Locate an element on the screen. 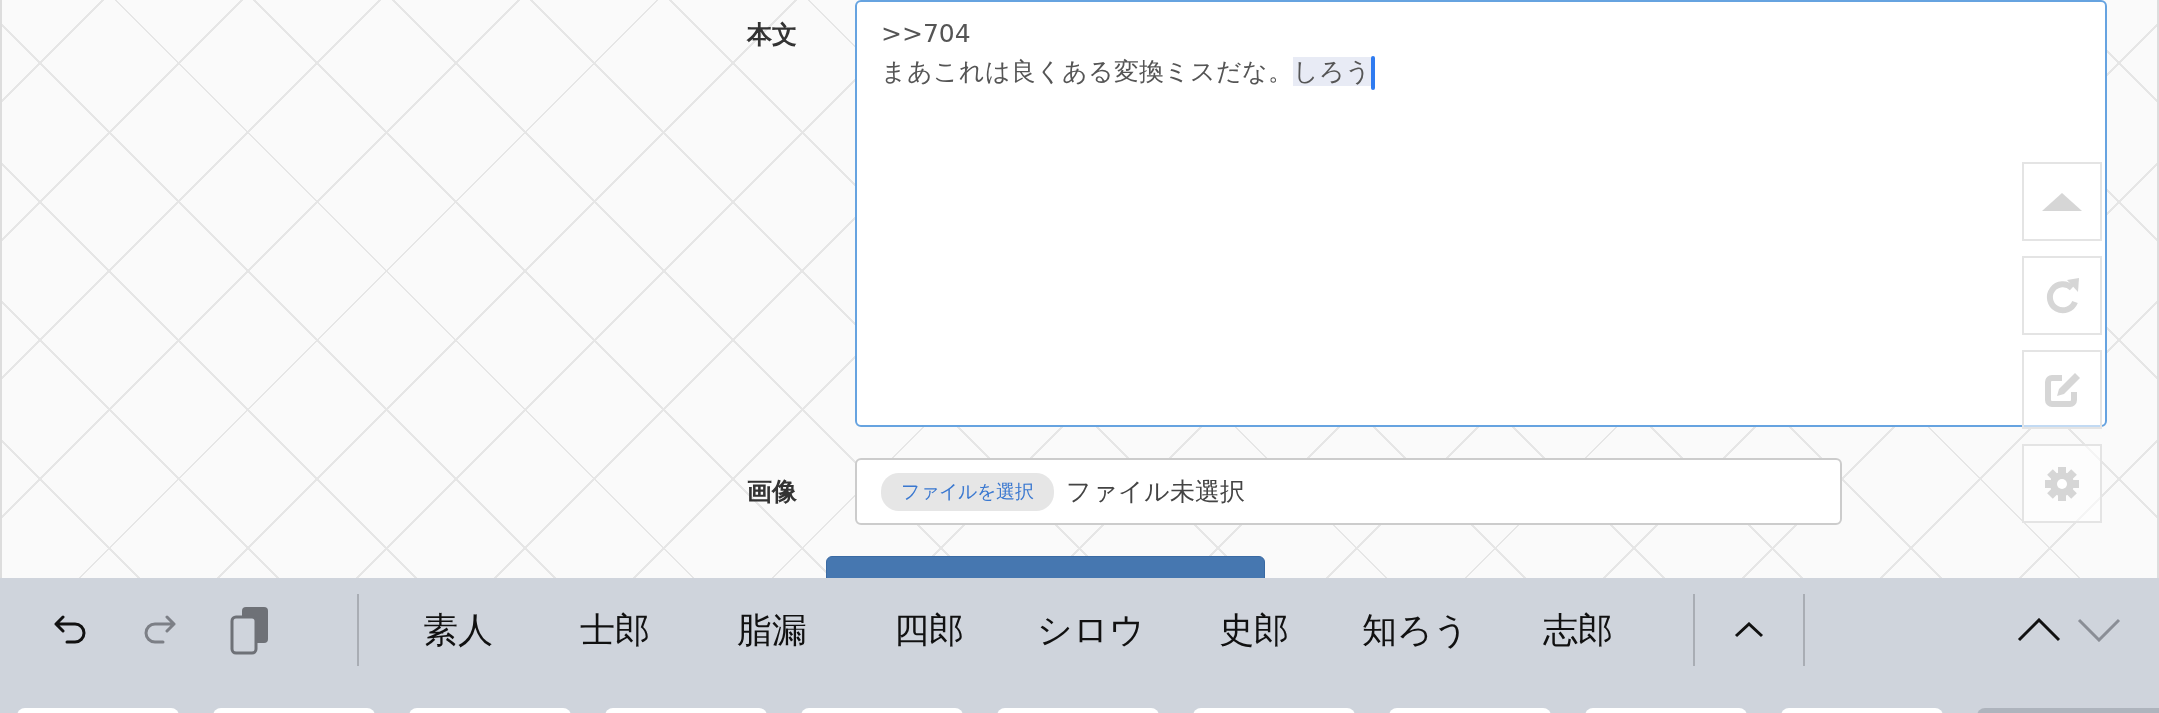 The width and height of the screenshot is (2159, 713). file-input: ファイルを選択 ファイル未選択 is located at coordinates (1348, 491).